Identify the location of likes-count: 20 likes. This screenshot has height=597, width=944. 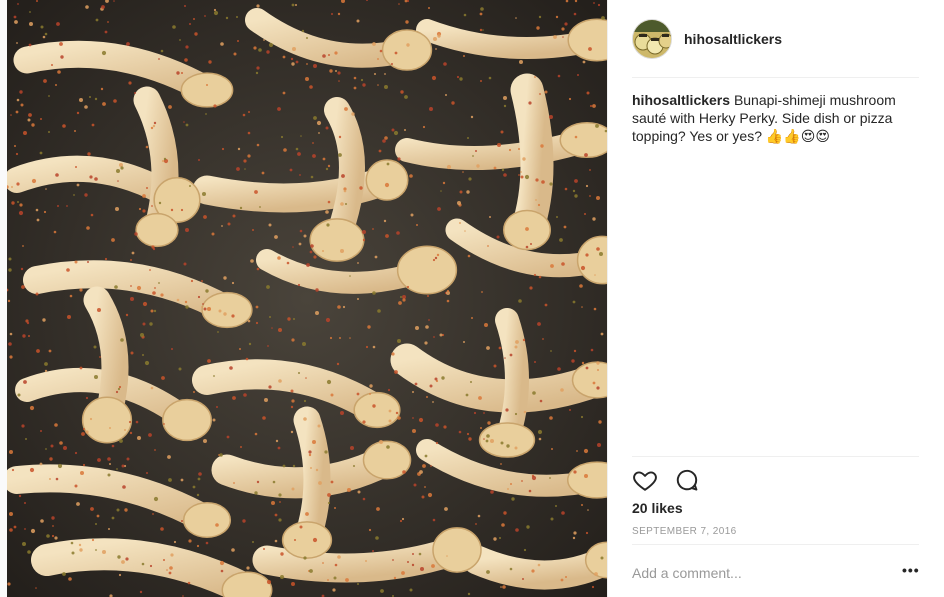
(657, 508).